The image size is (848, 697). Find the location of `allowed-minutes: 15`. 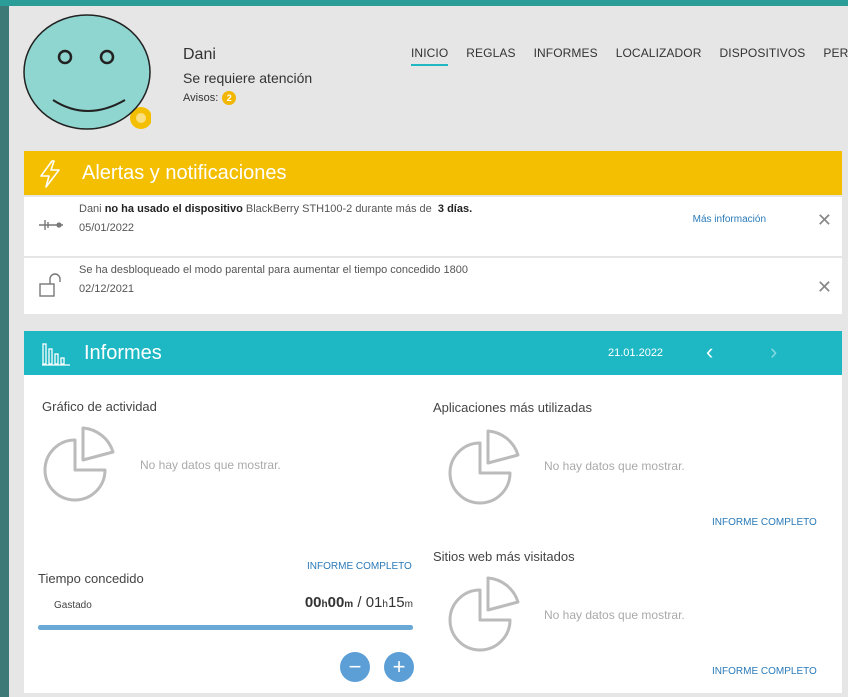

allowed-minutes: 15 is located at coordinates (396, 602).